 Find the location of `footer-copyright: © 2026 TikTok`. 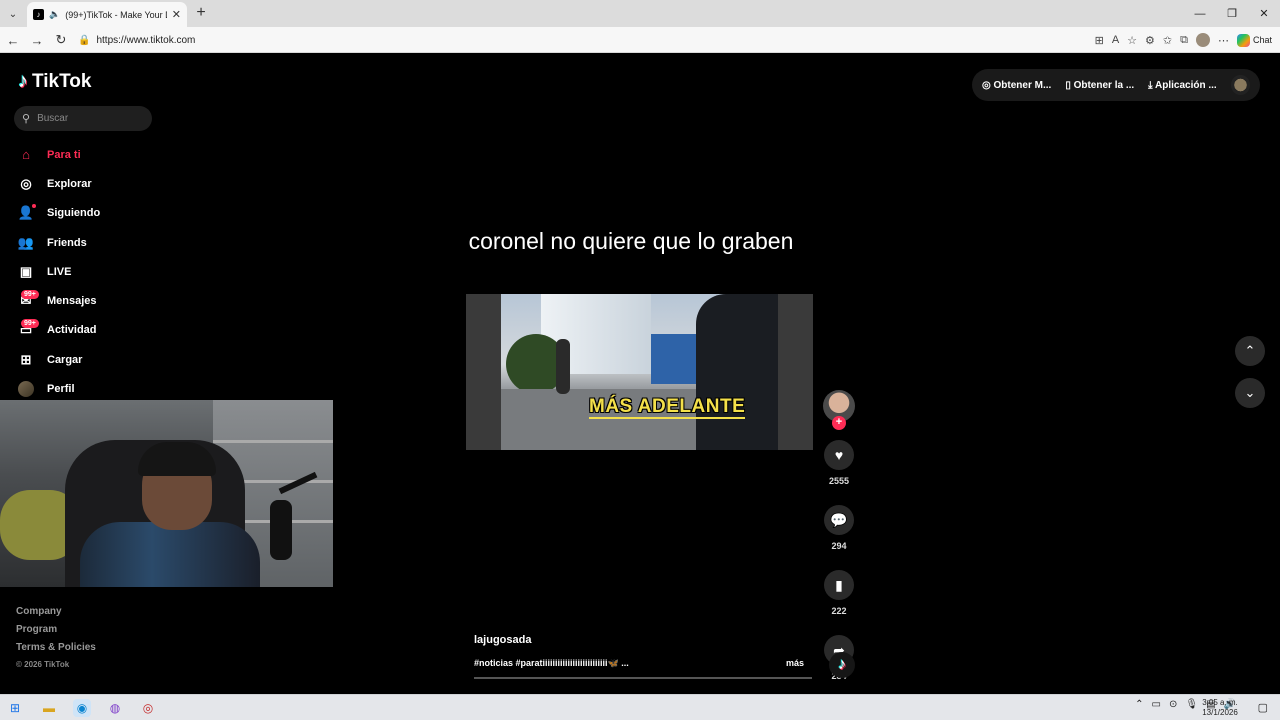

footer-copyright: © 2026 TikTok is located at coordinates (43, 664).